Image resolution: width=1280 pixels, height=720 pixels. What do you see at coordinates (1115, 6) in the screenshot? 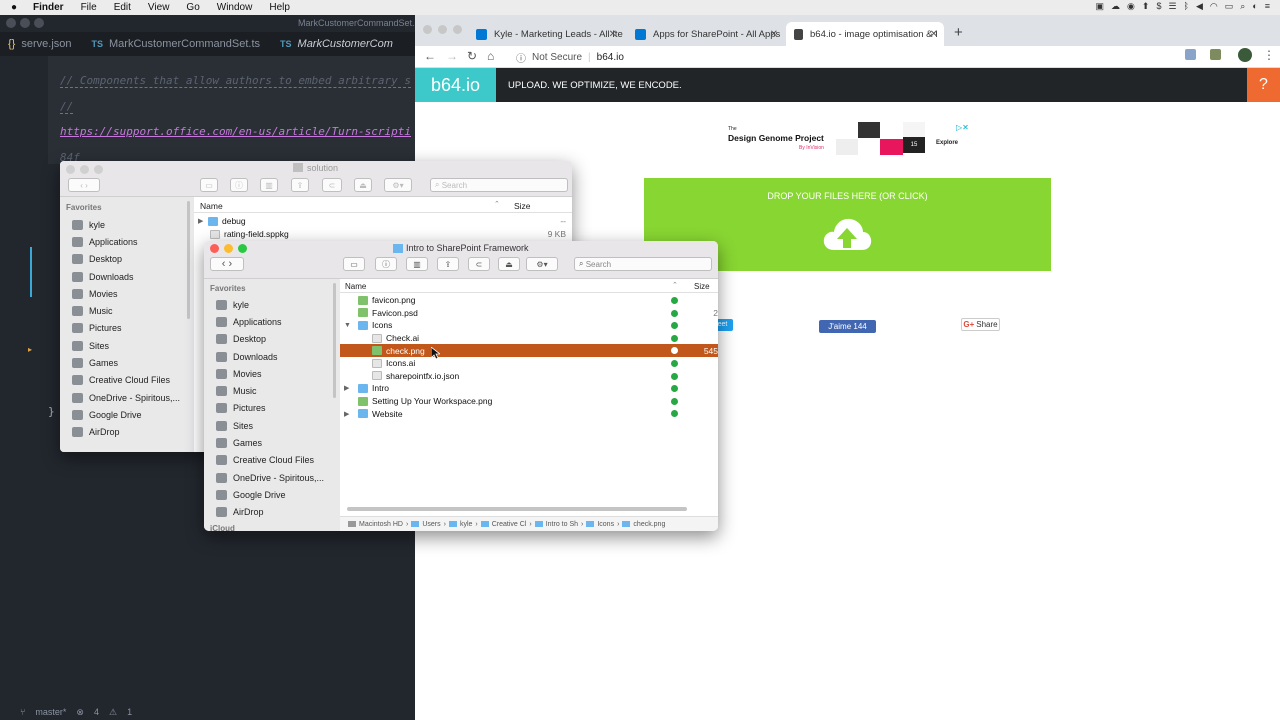
I see `cloud-icon: ☁` at bounding box center [1115, 6].